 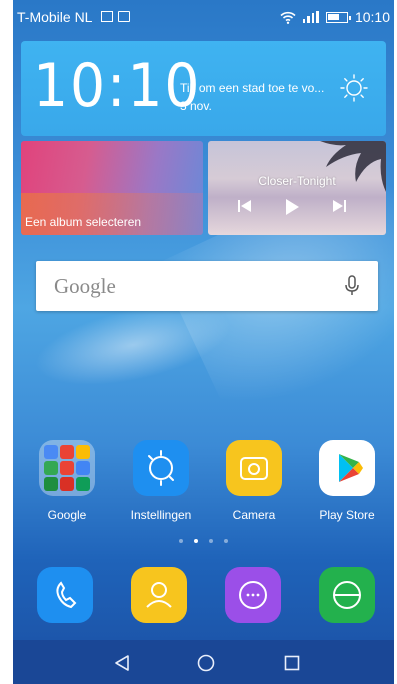 What do you see at coordinates (203, 17) in the screenshot?
I see `status-bar: T-Mobile NL 10:10` at bounding box center [203, 17].